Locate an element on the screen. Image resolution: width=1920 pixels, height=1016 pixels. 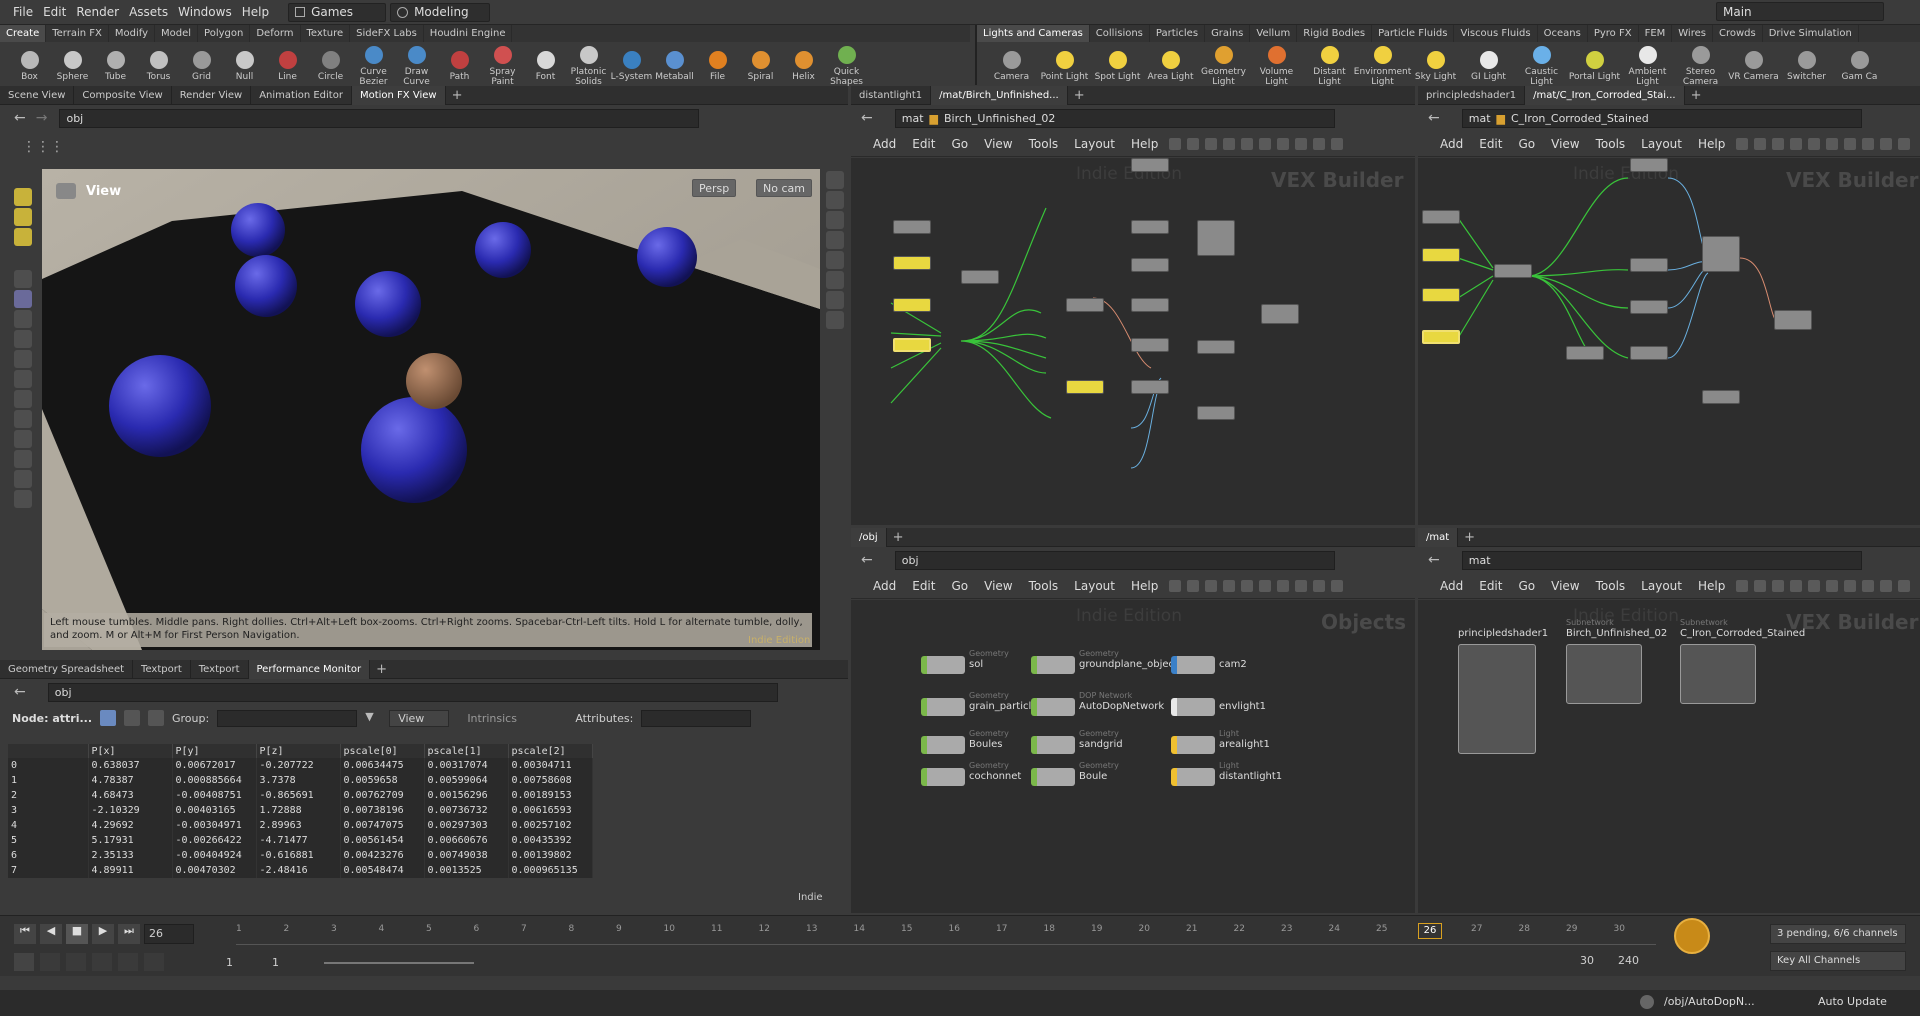
first-frame-icon: ⏮ is located at coordinates (25, 934).